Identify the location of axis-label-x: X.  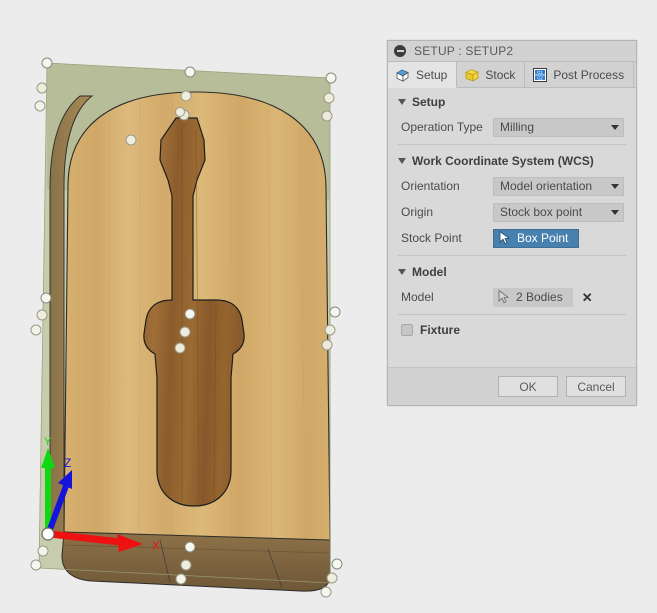
(156, 546).